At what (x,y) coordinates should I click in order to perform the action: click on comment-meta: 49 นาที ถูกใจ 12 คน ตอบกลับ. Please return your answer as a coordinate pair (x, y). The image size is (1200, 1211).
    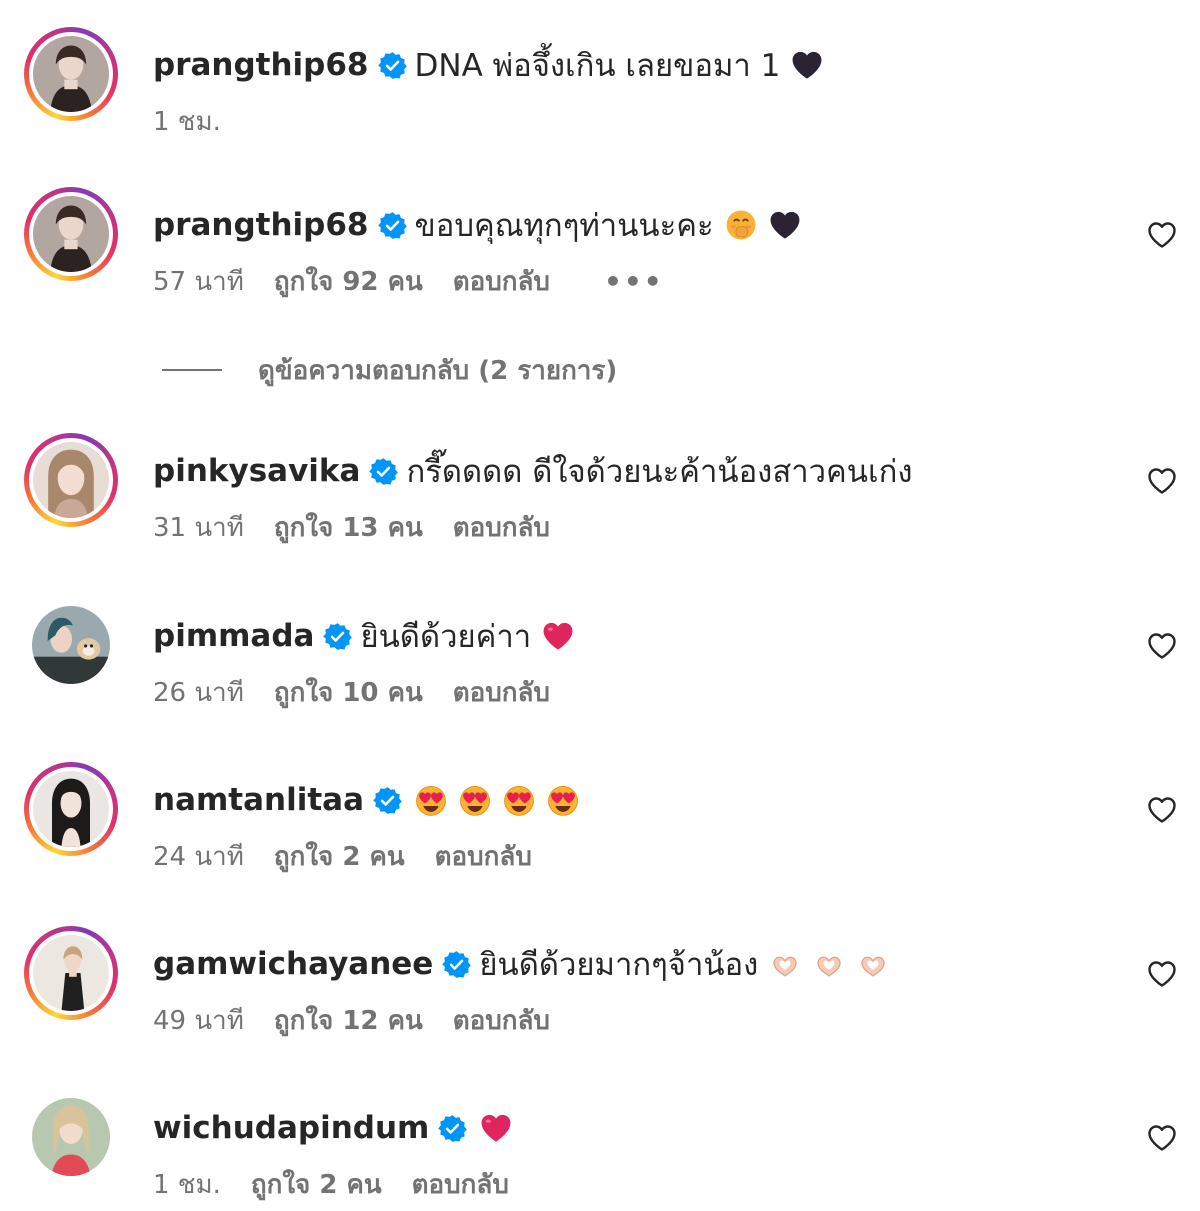
    Looking at the image, I should click on (366, 1020).